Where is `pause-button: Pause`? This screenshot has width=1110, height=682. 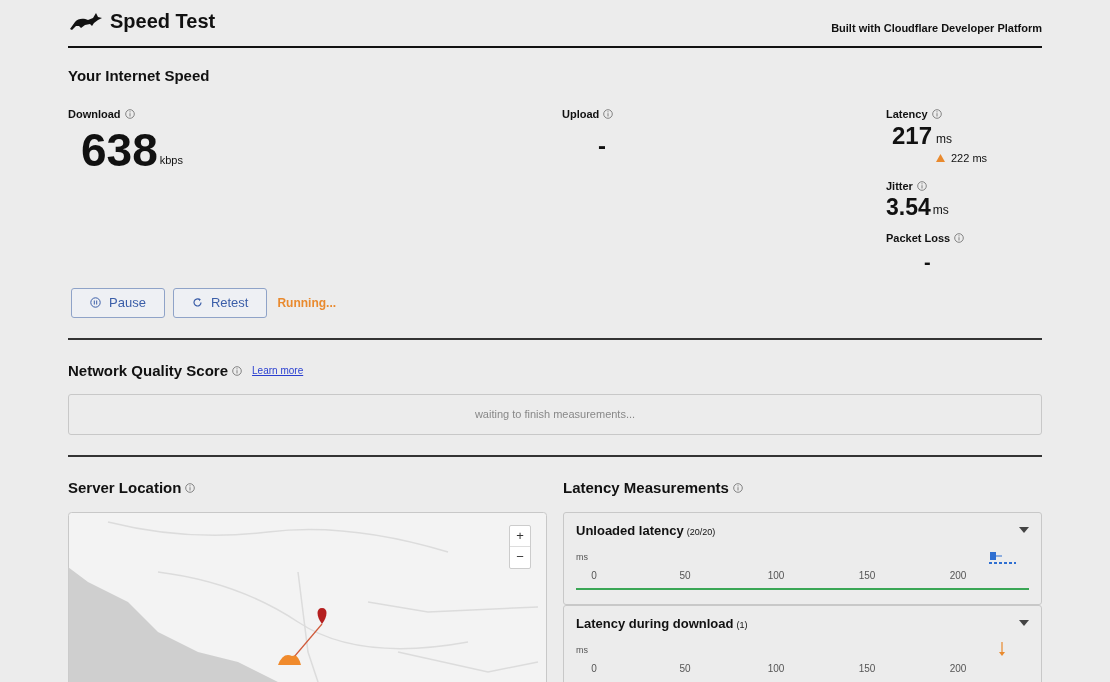
pause-button: Pause is located at coordinates (118, 302).